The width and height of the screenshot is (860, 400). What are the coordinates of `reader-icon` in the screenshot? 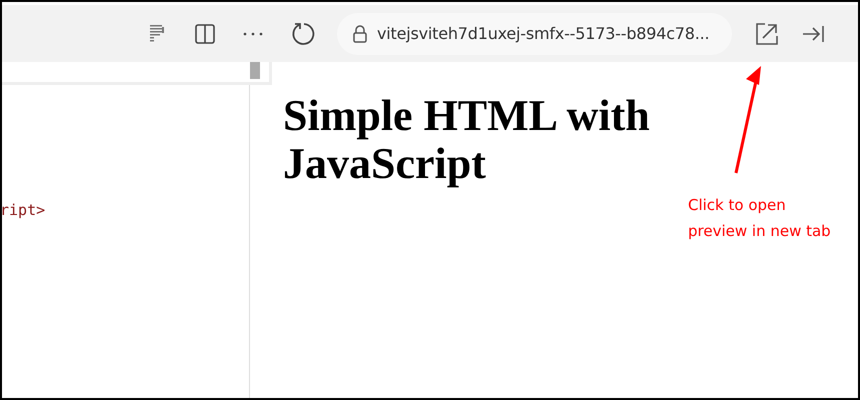 It's located at (158, 34).